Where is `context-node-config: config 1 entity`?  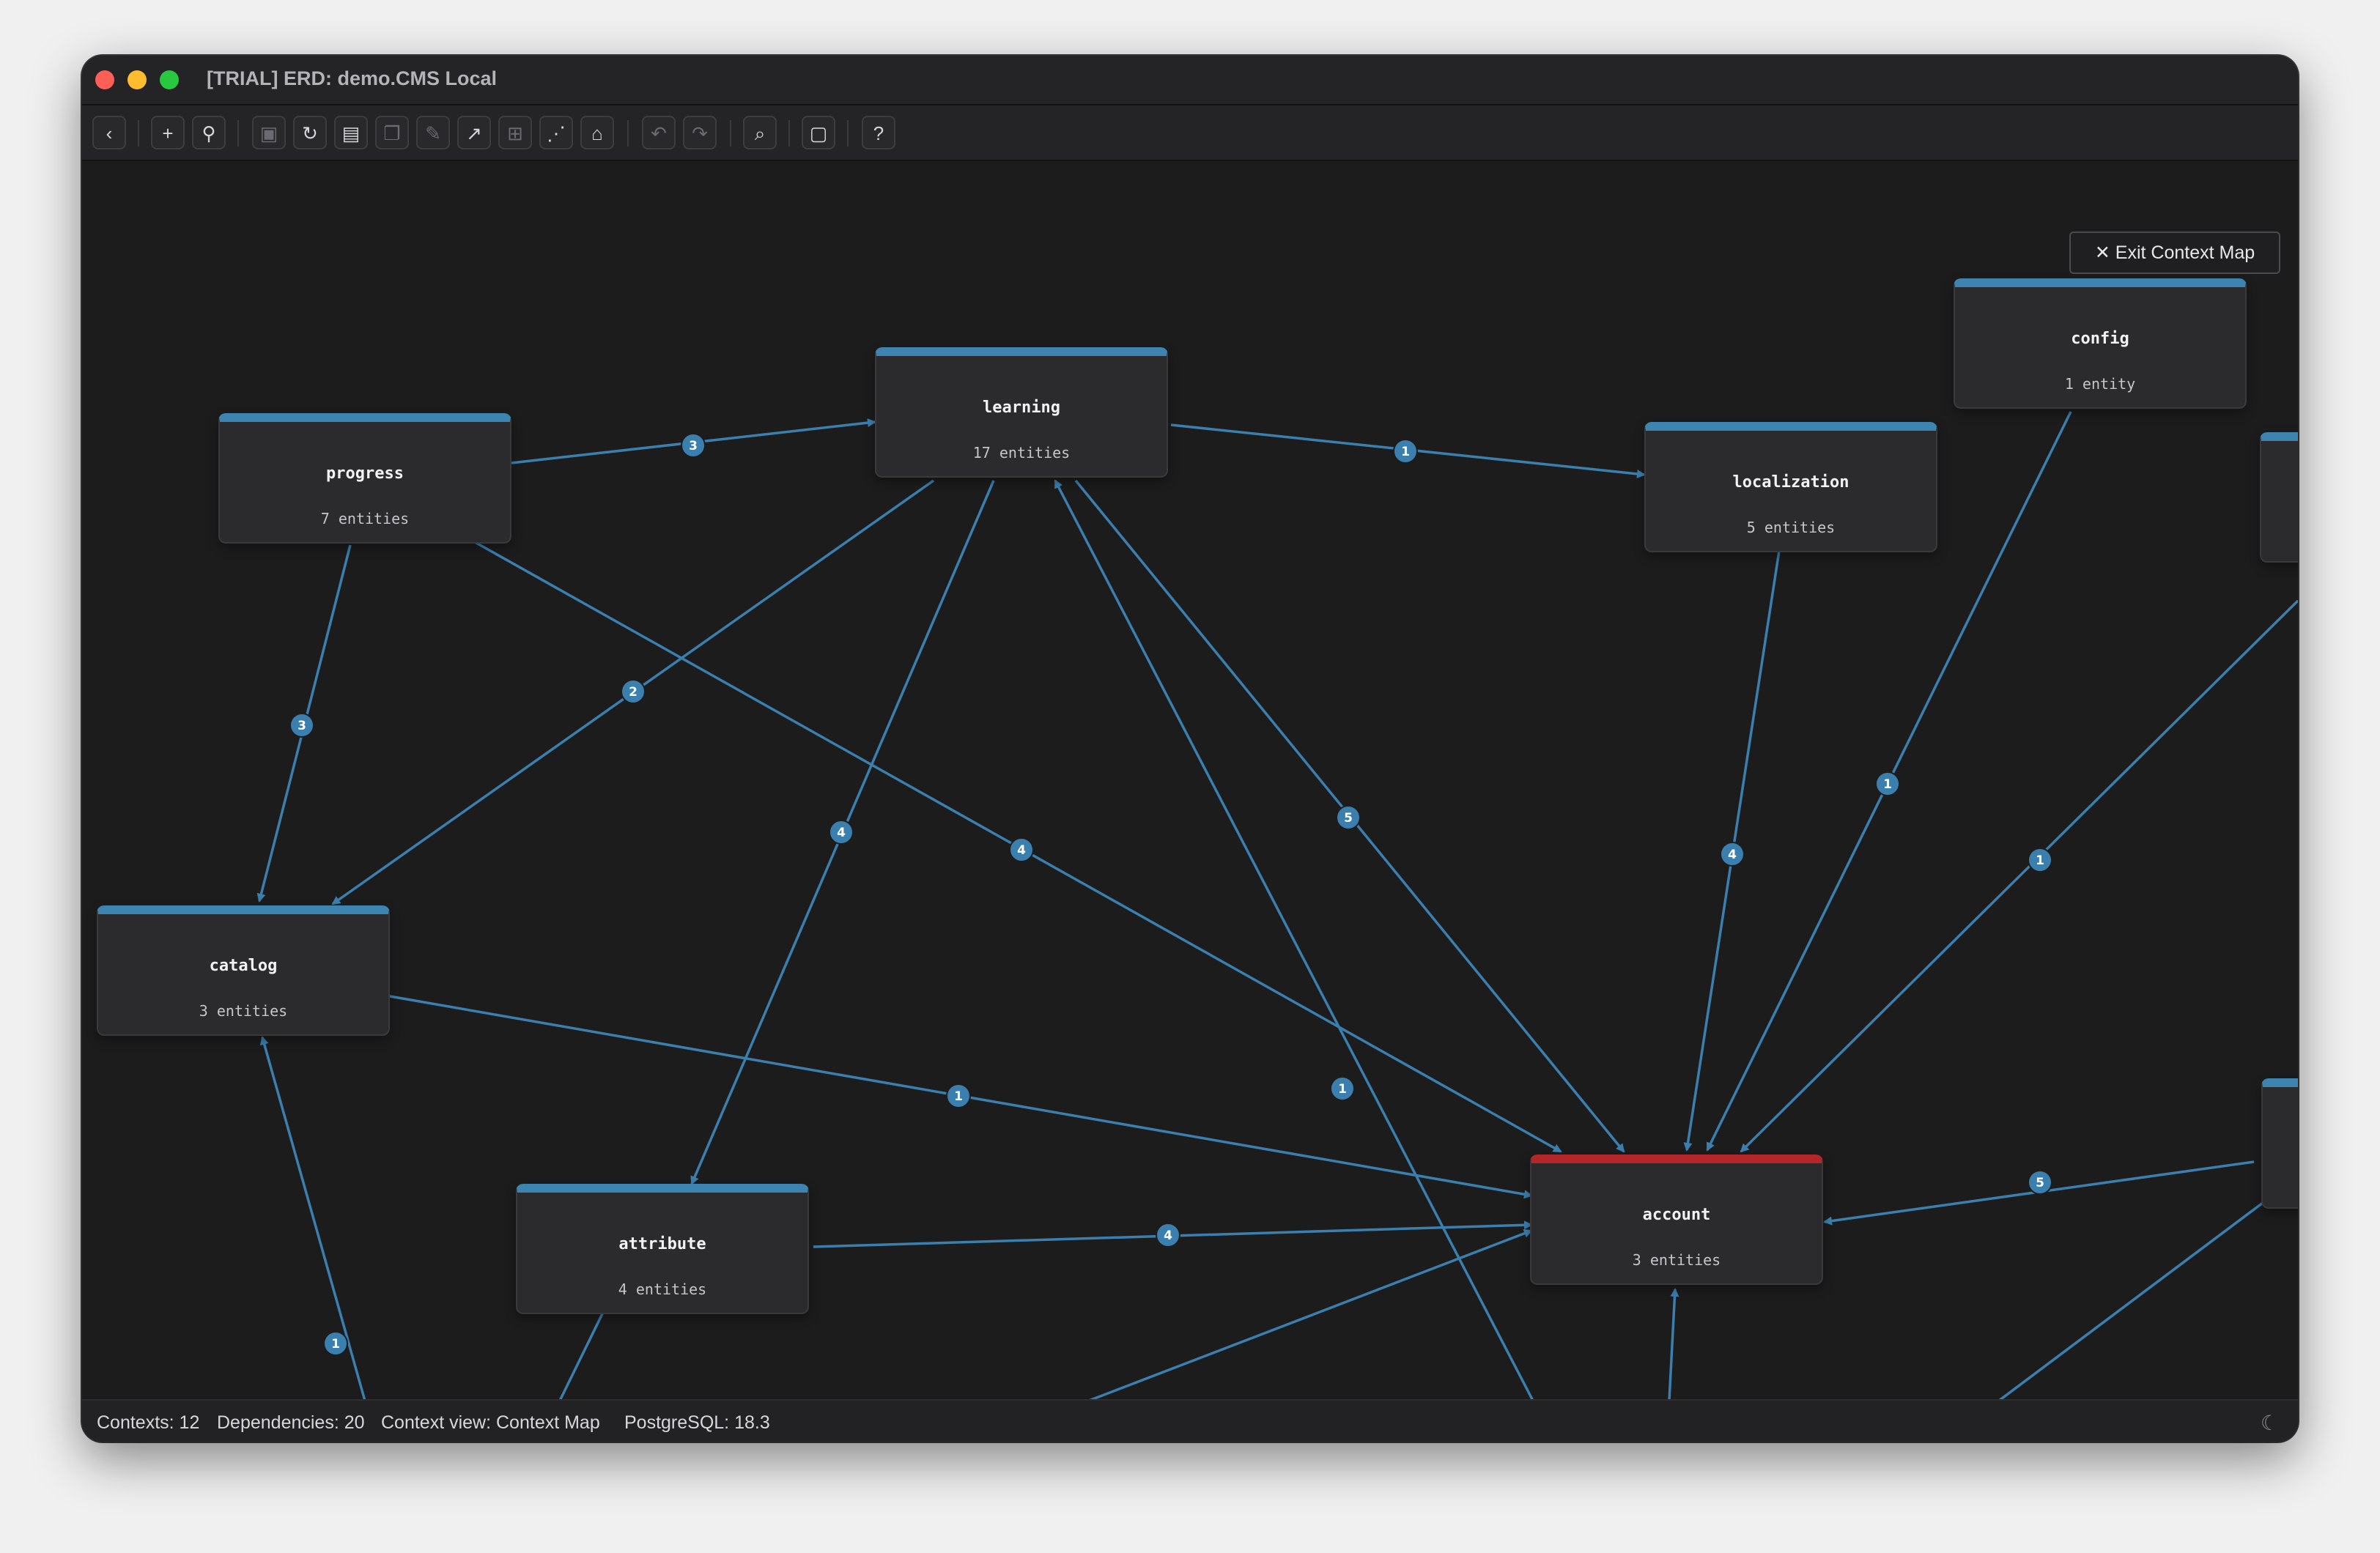
context-node-config: config 1 entity is located at coordinates (2100, 343).